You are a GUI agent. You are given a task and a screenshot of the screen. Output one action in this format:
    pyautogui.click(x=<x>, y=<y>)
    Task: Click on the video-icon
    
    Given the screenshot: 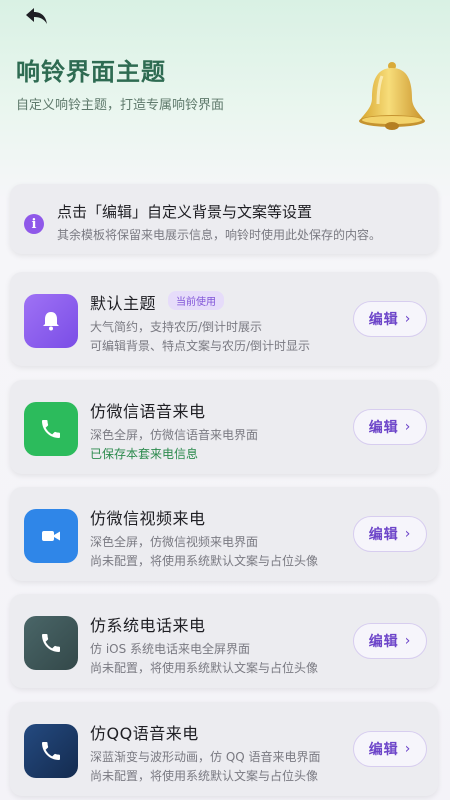 What is the action you would take?
    pyautogui.click(x=51, y=536)
    